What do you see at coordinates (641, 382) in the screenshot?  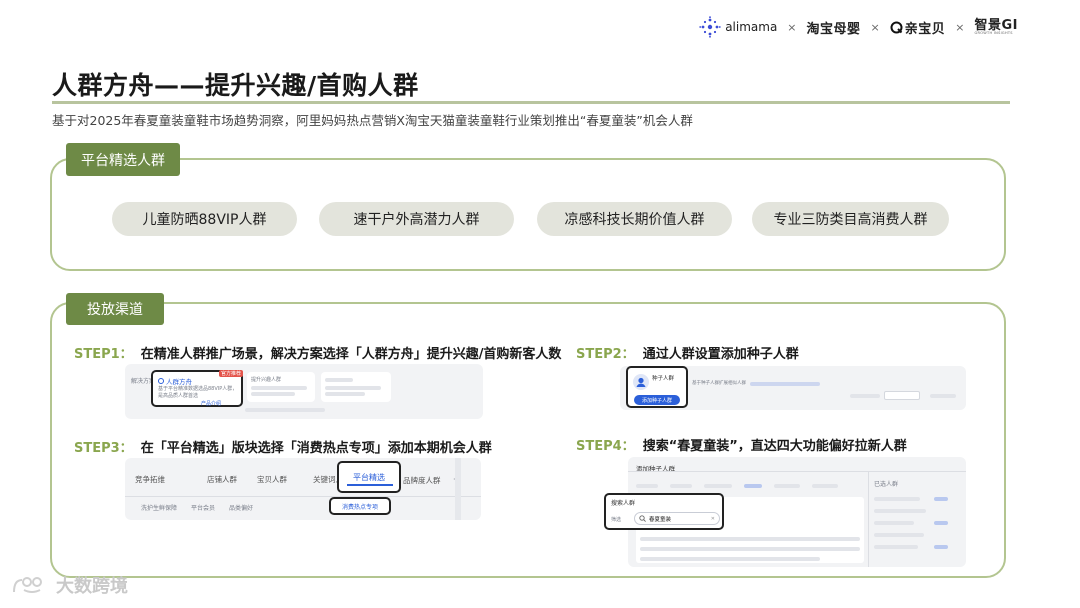 I see `user-avatar-icon` at bounding box center [641, 382].